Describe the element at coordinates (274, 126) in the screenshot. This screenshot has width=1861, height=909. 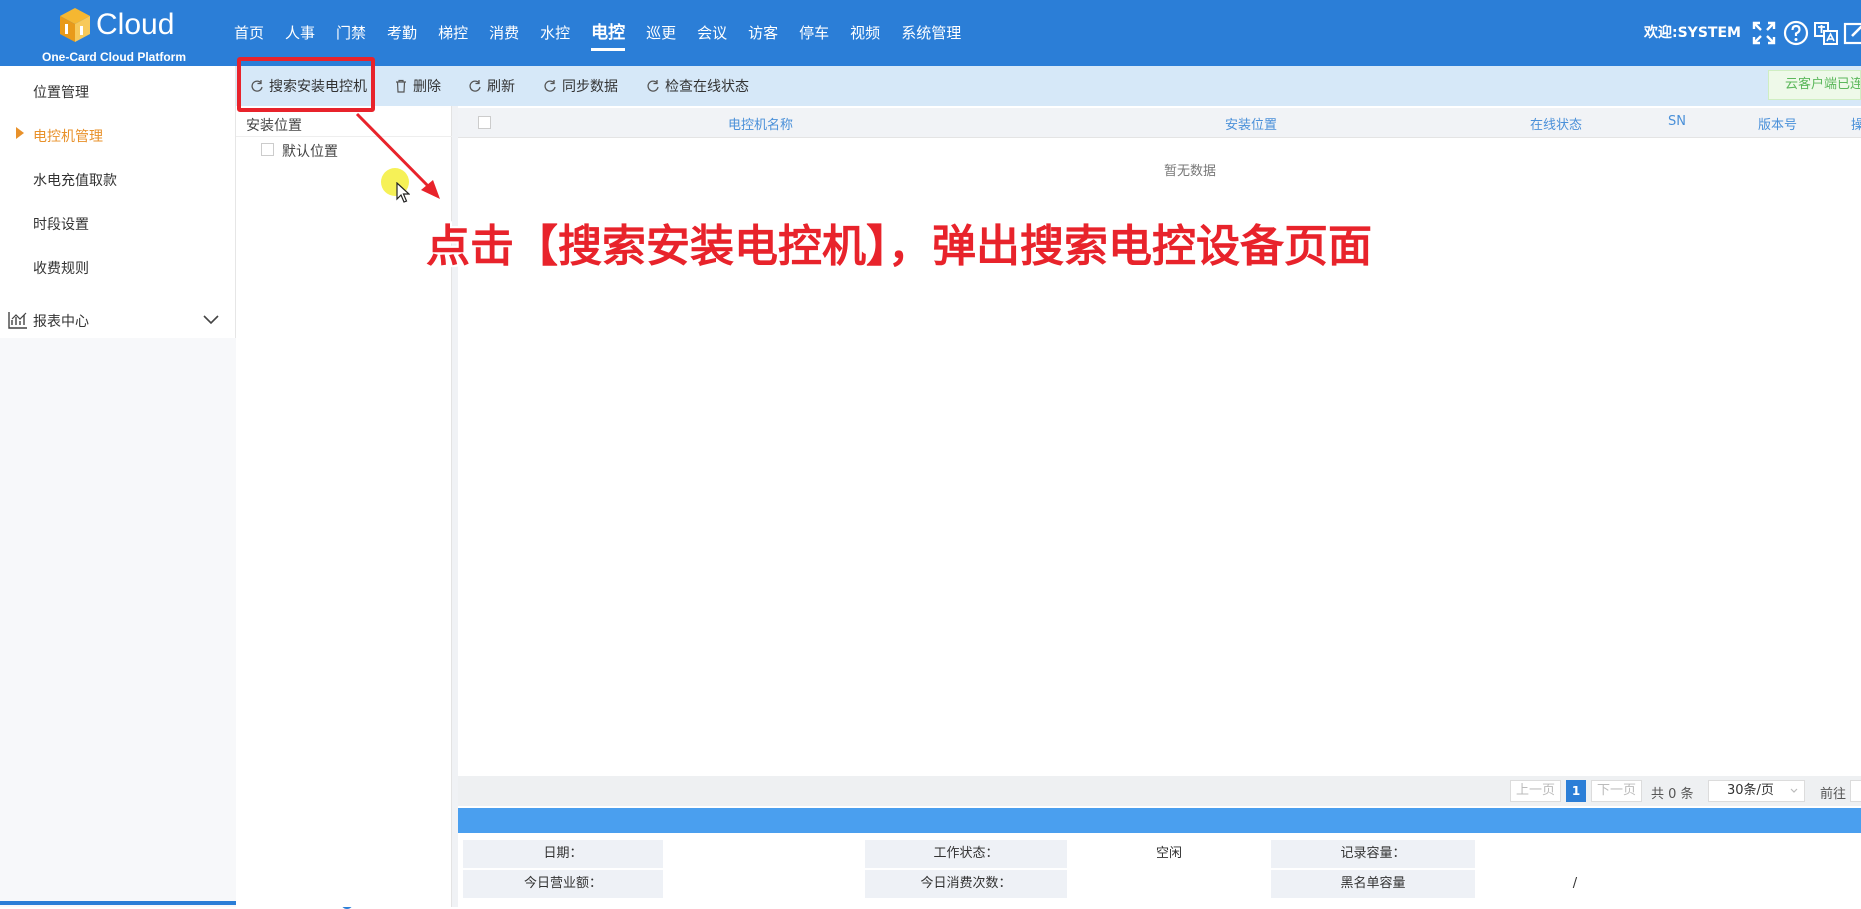
I see `tree-header: 安装位置` at that location.